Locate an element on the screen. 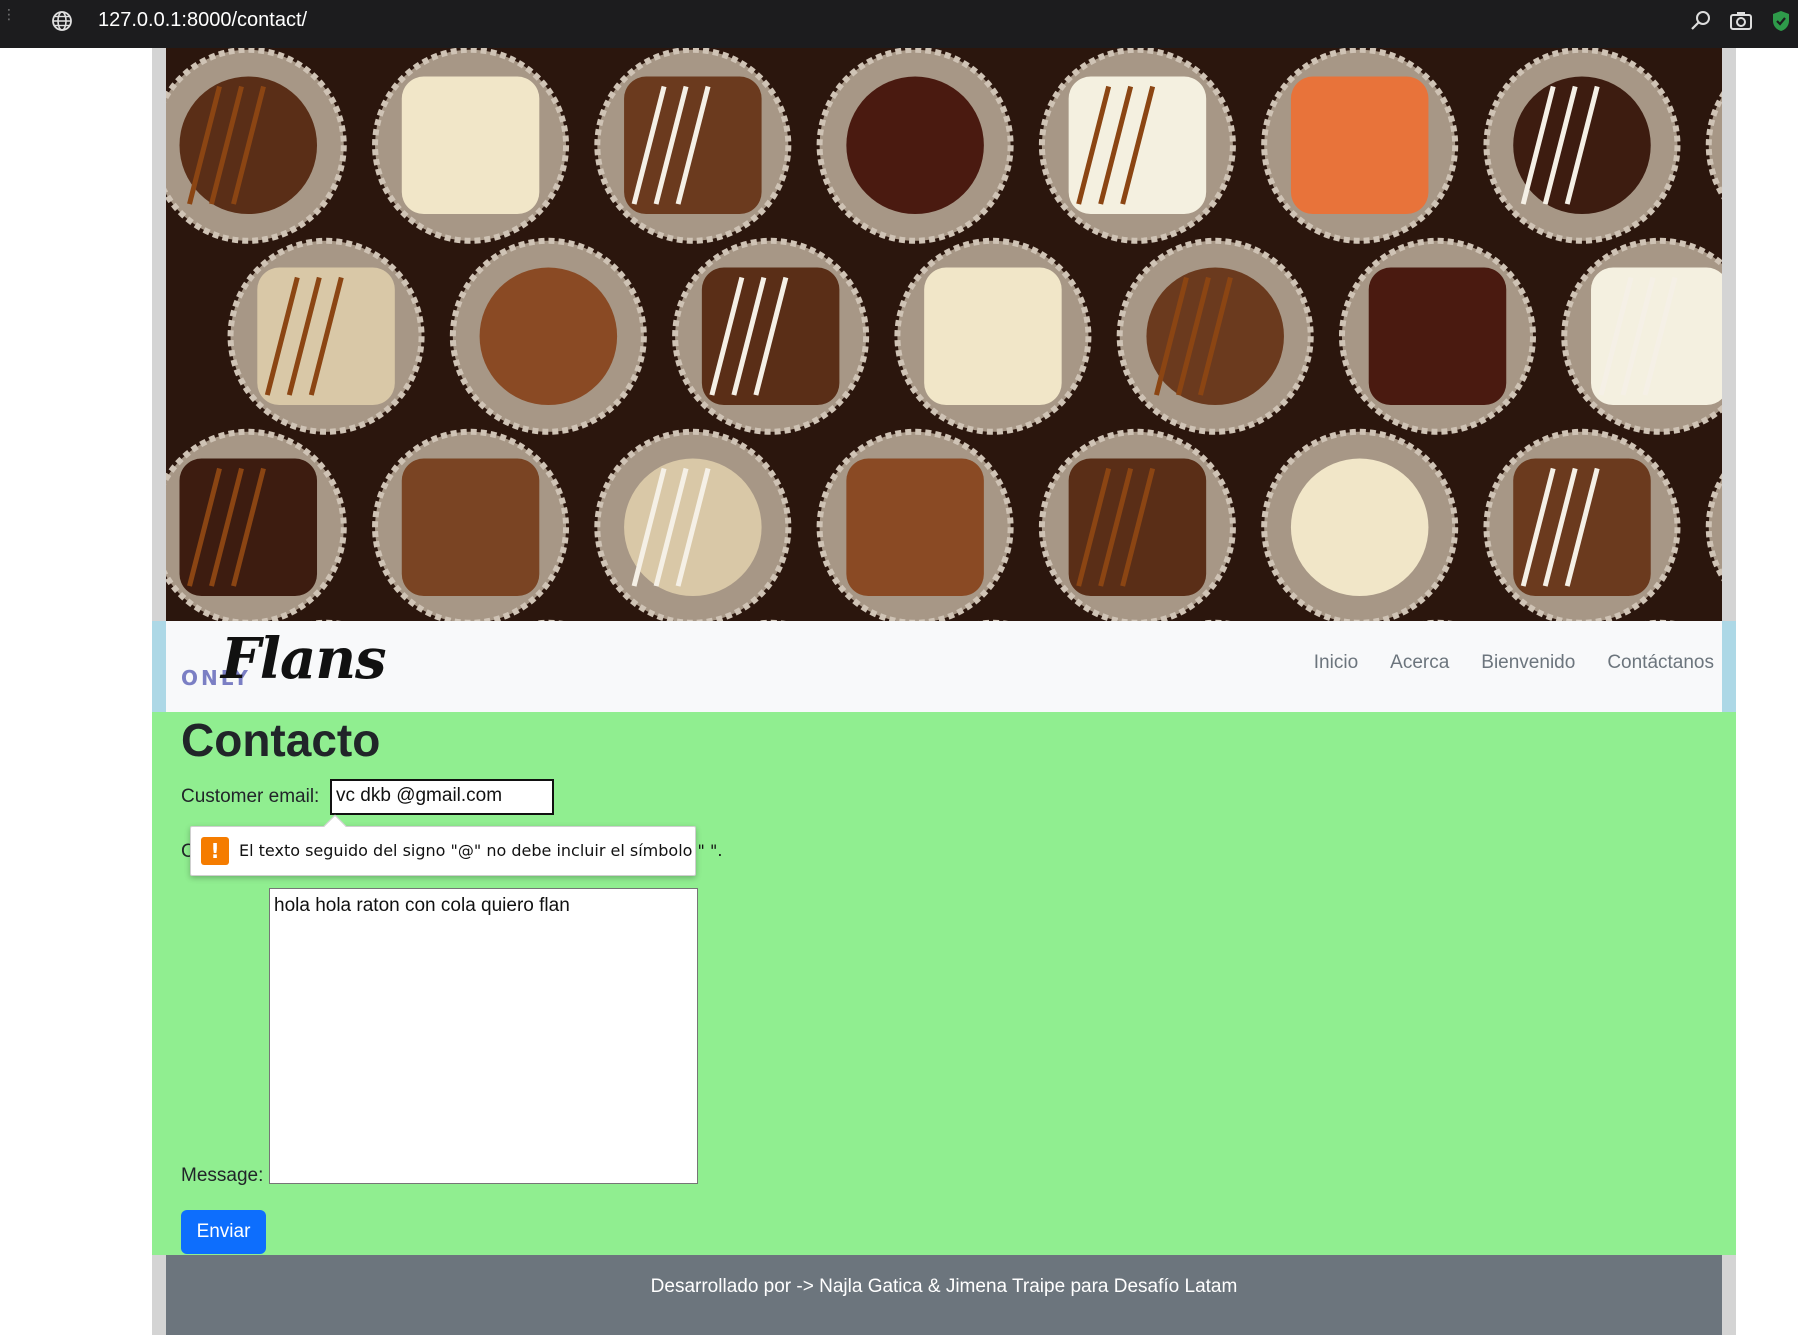  brand-name: Flans is located at coordinates (304, 659).